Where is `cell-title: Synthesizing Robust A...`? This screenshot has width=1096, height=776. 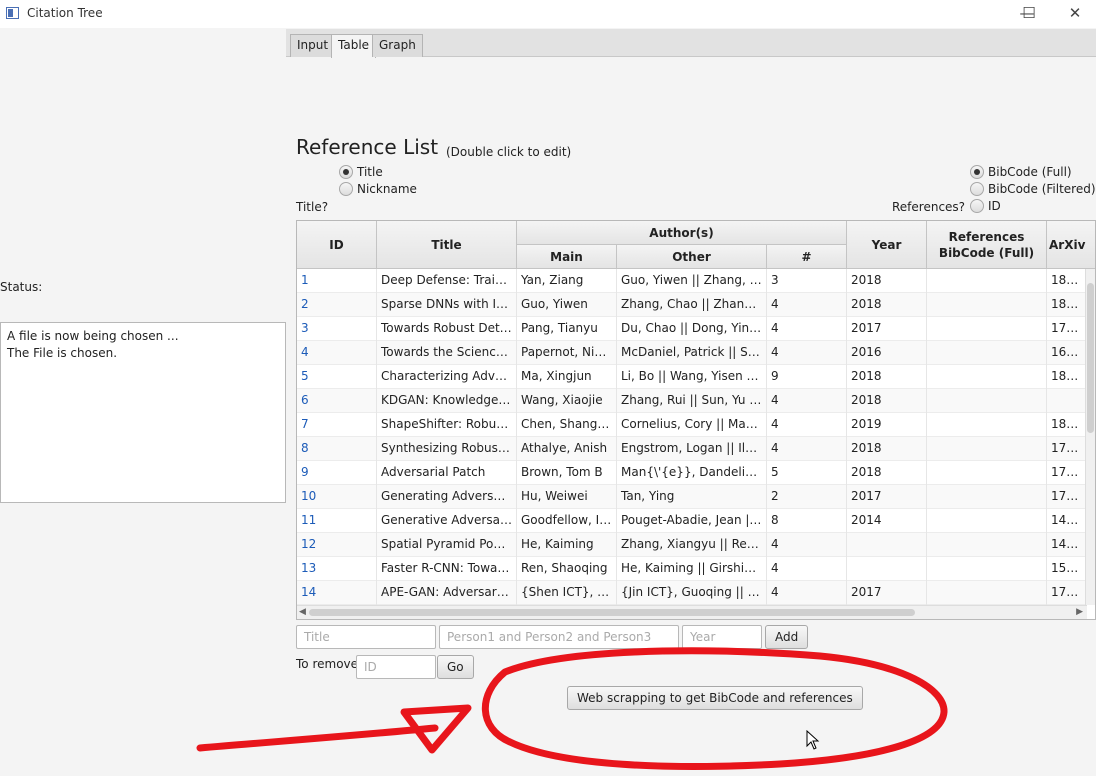
cell-title: Synthesizing Robust A... is located at coordinates (447, 449).